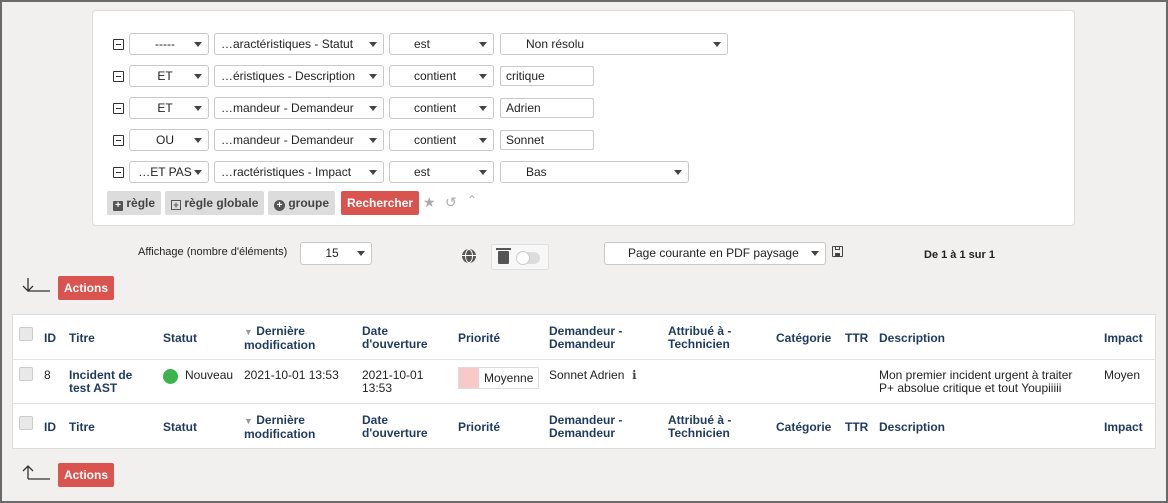 The image size is (1168, 503). Describe the element at coordinates (715, 253) in the screenshot. I see `export-format-select: Page courante en PDF paysage` at that location.